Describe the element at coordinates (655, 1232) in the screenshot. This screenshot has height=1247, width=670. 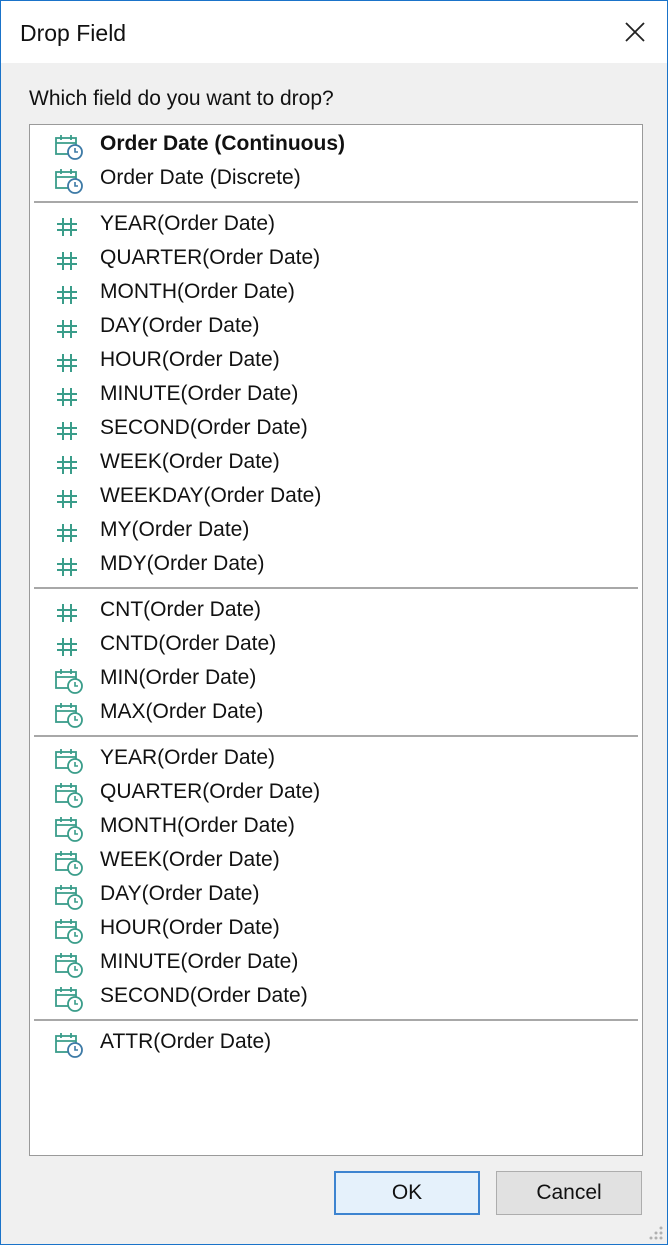
I see `resize-grip-icon` at that location.